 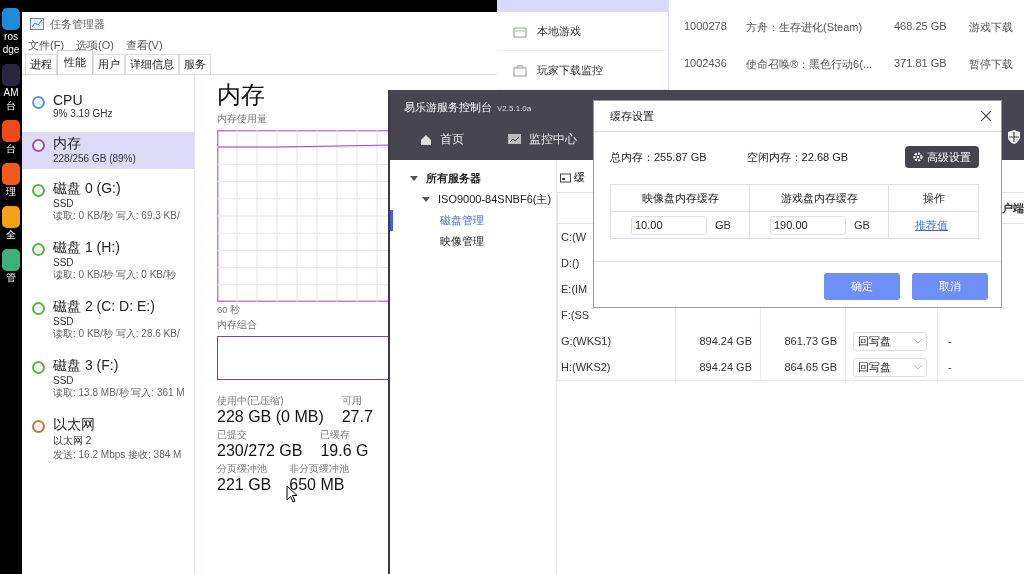 I want to click on disk-free: 861.73 GB, so click(x=810, y=341).